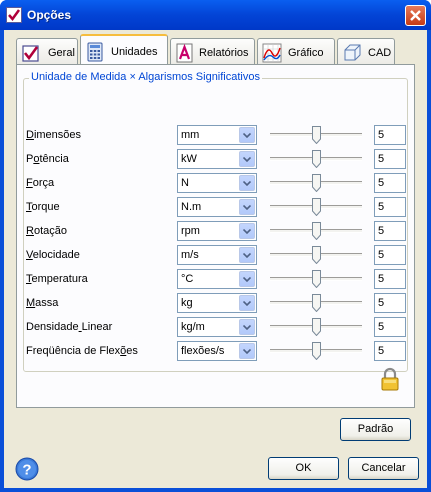  What do you see at coordinates (217, 207) in the screenshot?
I see `unit-select: N.m` at bounding box center [217, 207].